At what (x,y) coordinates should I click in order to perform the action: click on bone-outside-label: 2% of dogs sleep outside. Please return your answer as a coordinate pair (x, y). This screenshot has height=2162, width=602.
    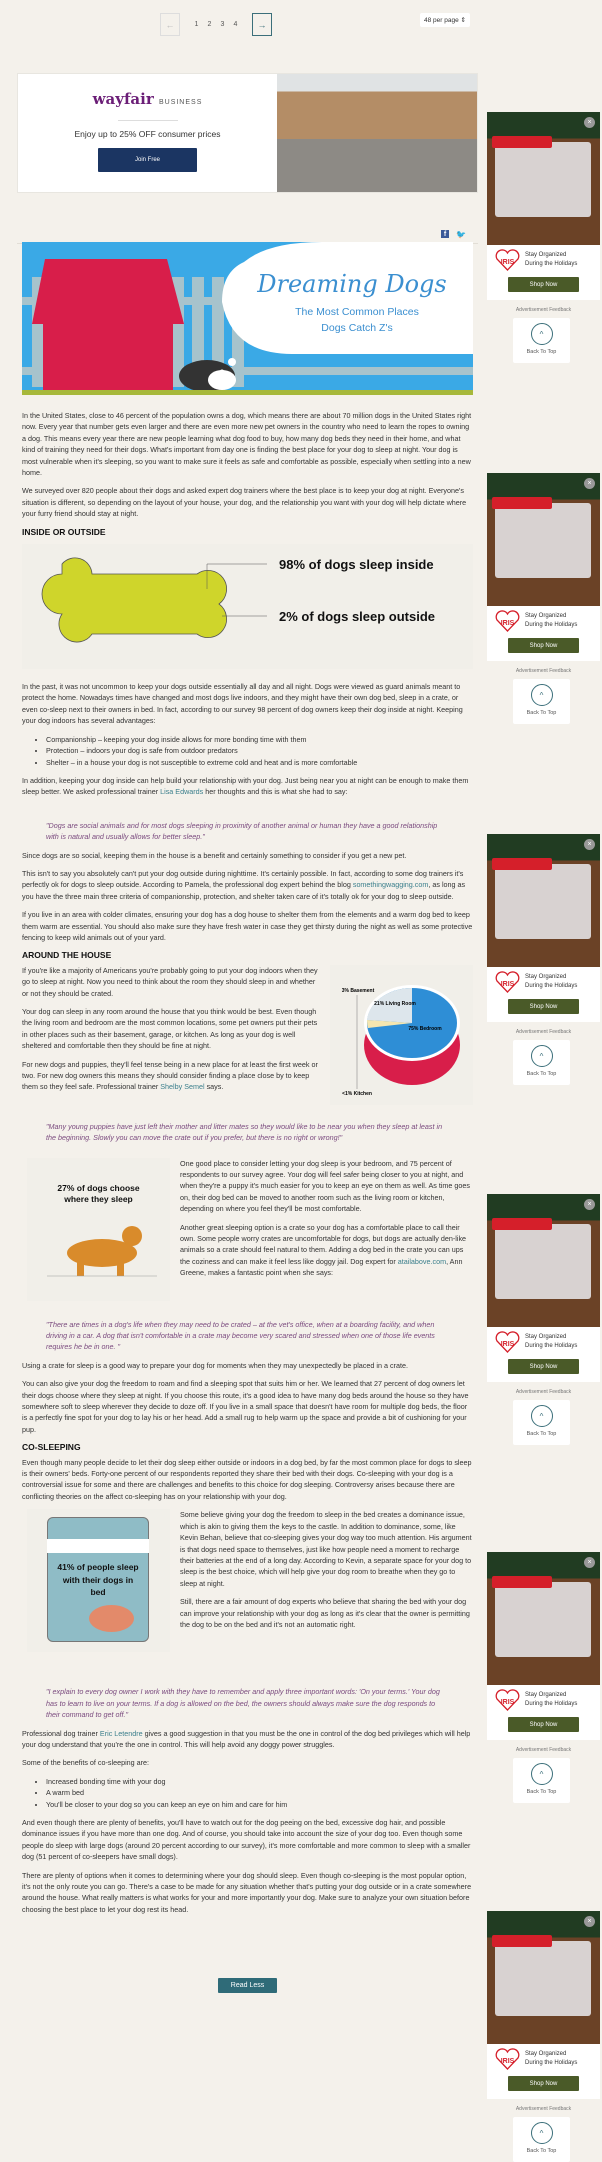
    Looking at the image, I should click on (357, 616).